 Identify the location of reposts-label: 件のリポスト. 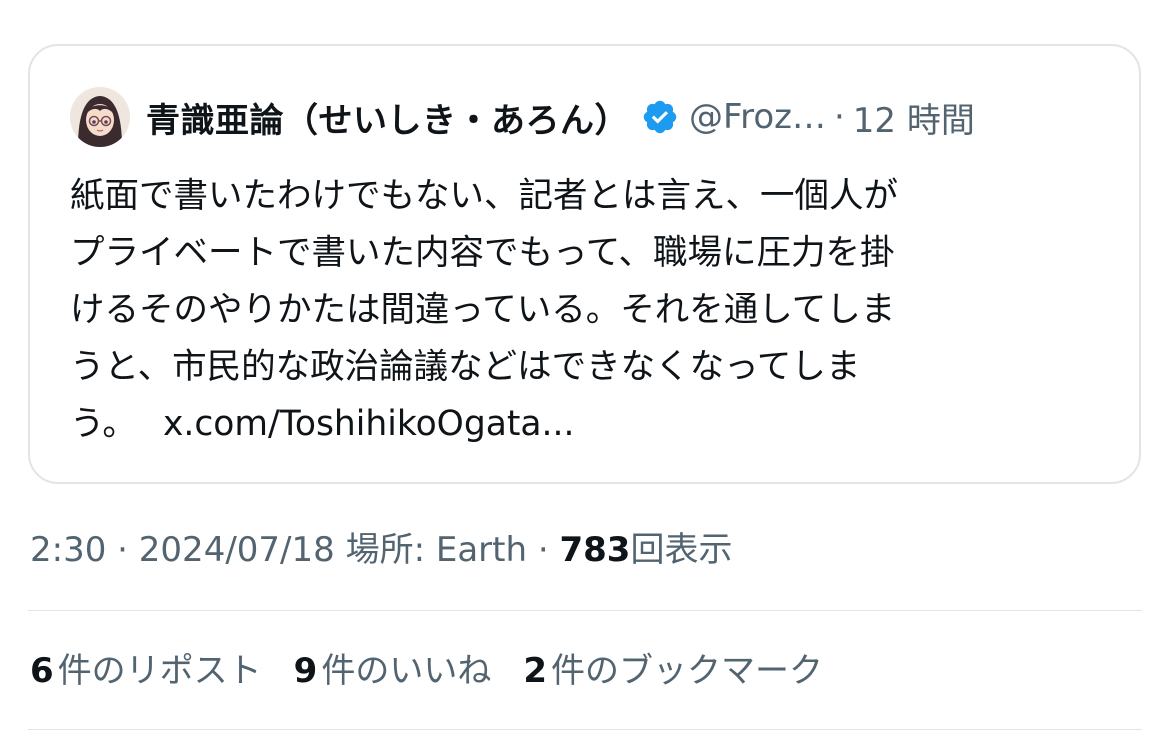
(159, 671).